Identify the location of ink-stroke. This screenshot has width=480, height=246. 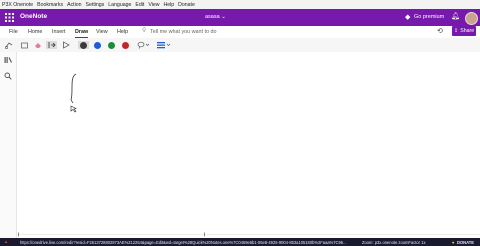
(73, 93).